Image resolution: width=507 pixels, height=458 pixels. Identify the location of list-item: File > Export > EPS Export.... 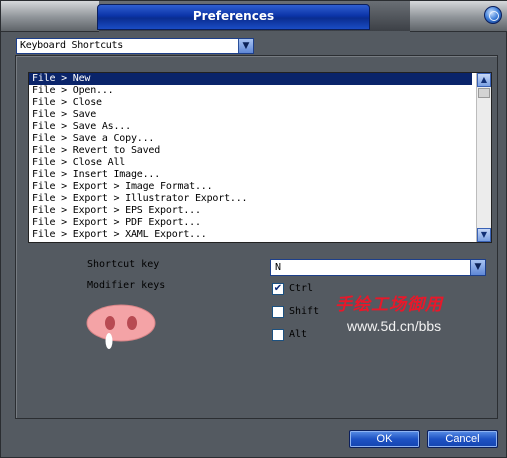
(250, 211).